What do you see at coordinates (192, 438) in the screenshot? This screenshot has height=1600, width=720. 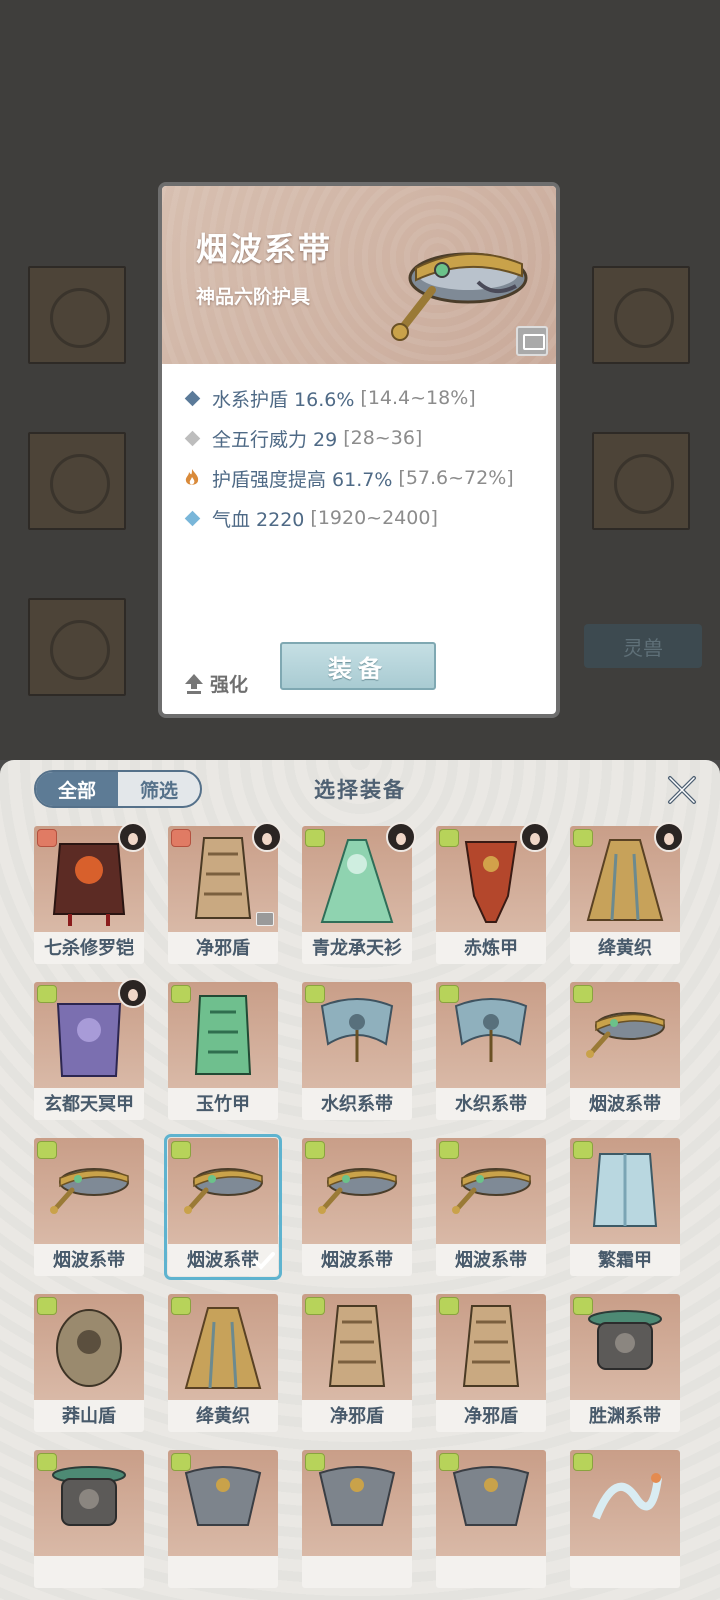 I see `gray-diamond-icon` at bounding box center [192, 438].